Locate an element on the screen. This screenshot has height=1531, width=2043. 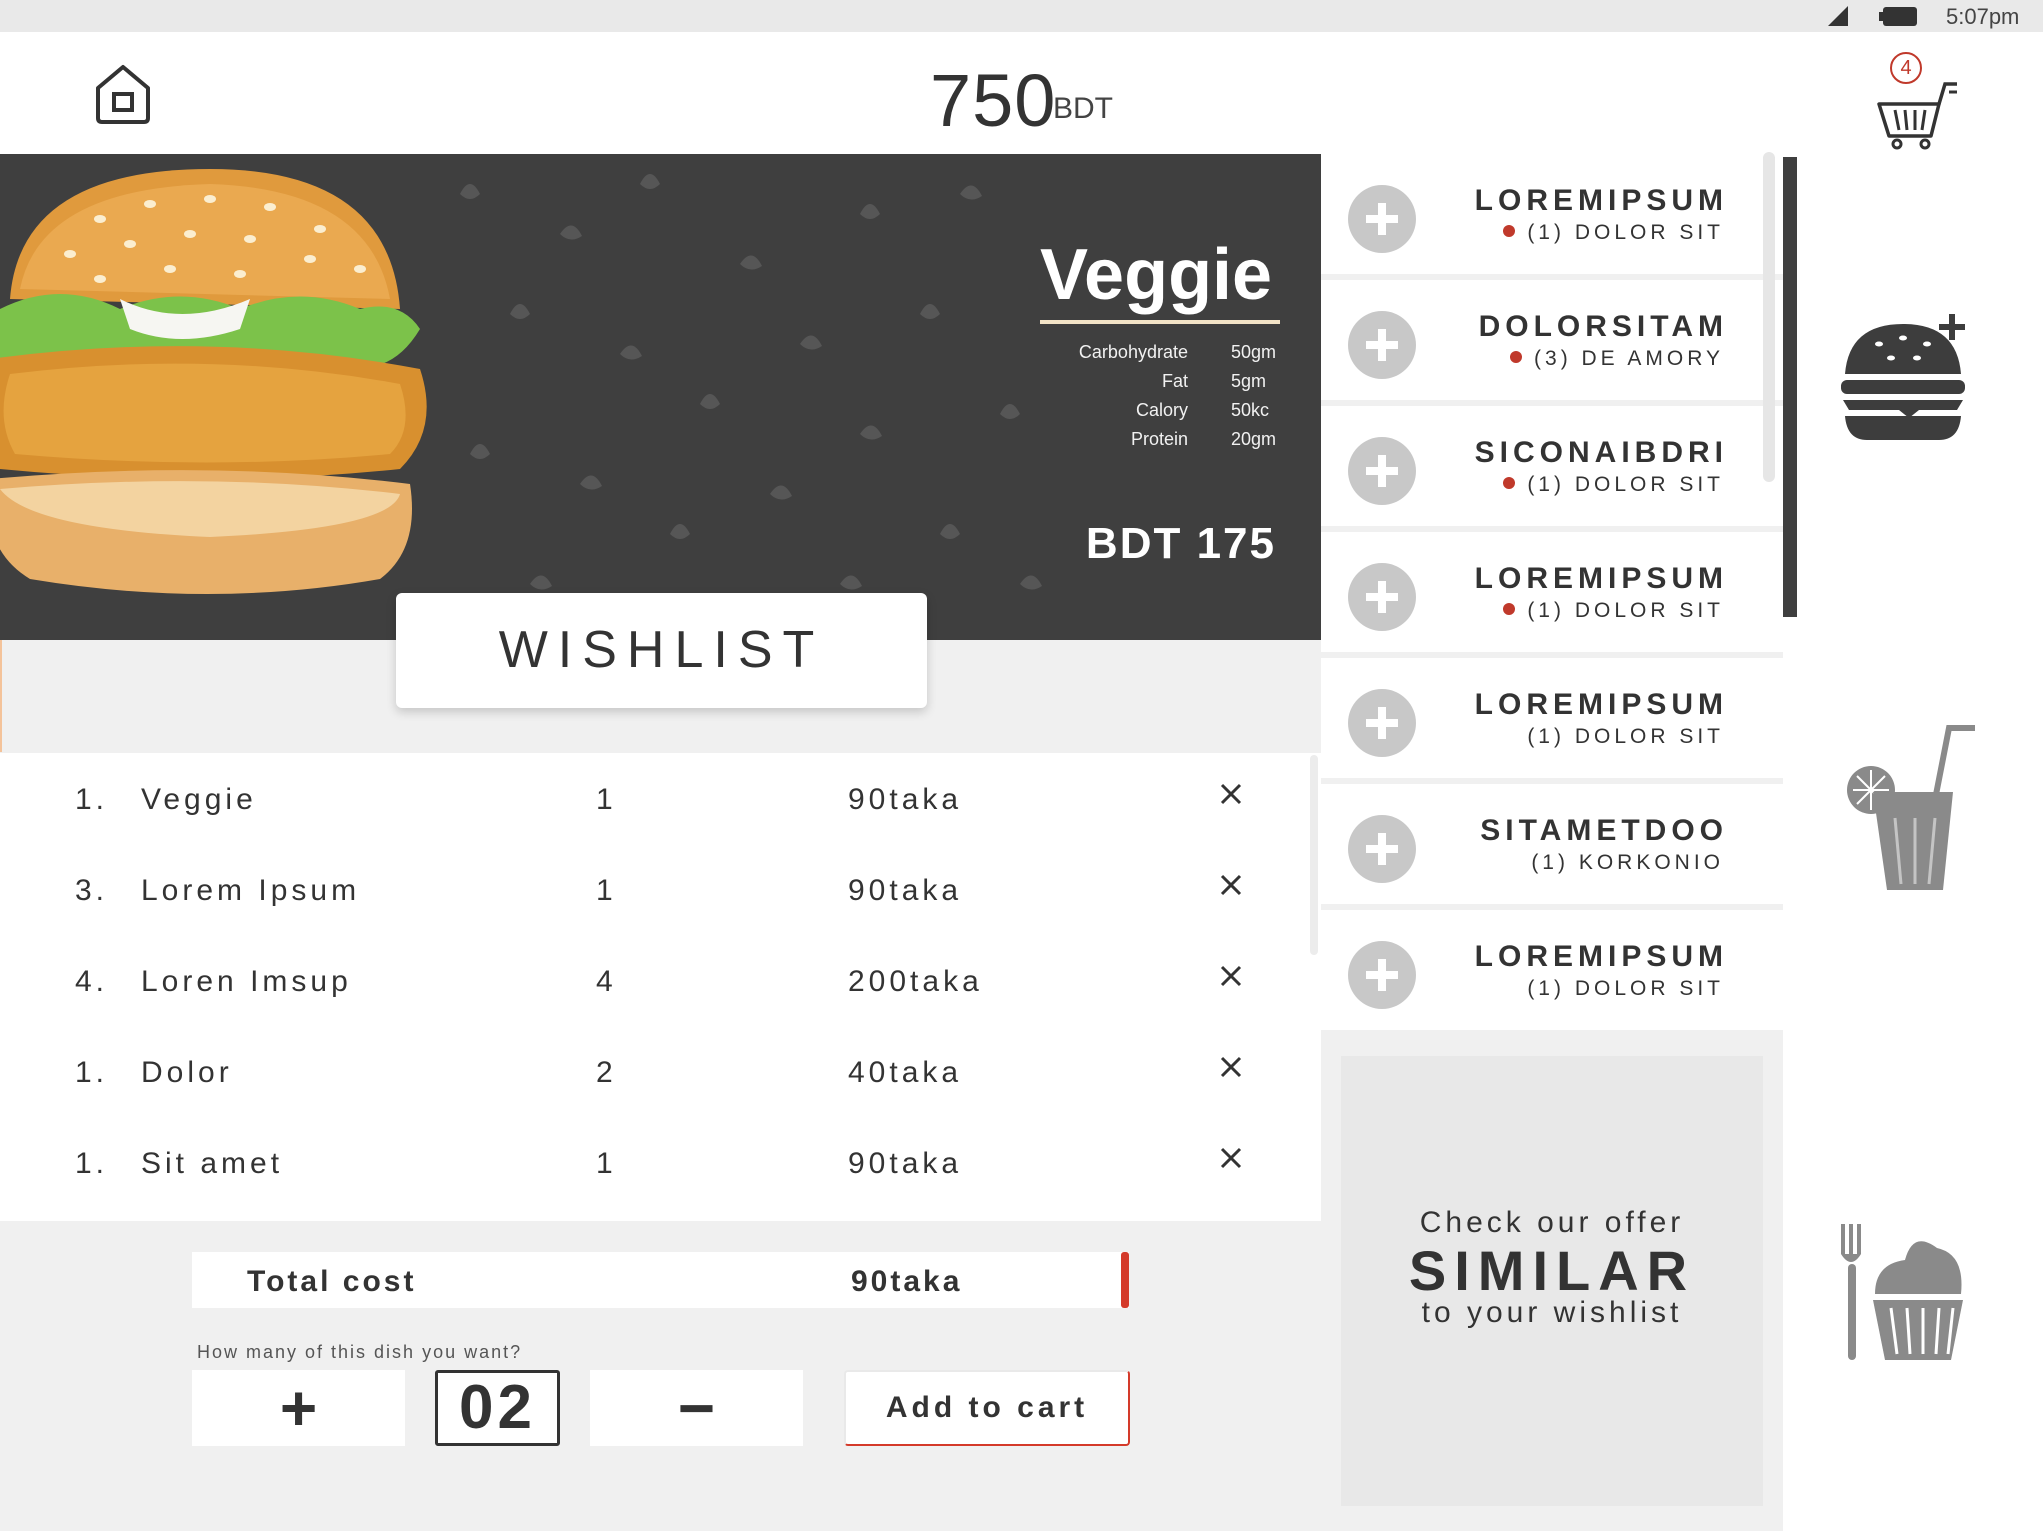
signal-icon is located at coordinates (1838, 16).